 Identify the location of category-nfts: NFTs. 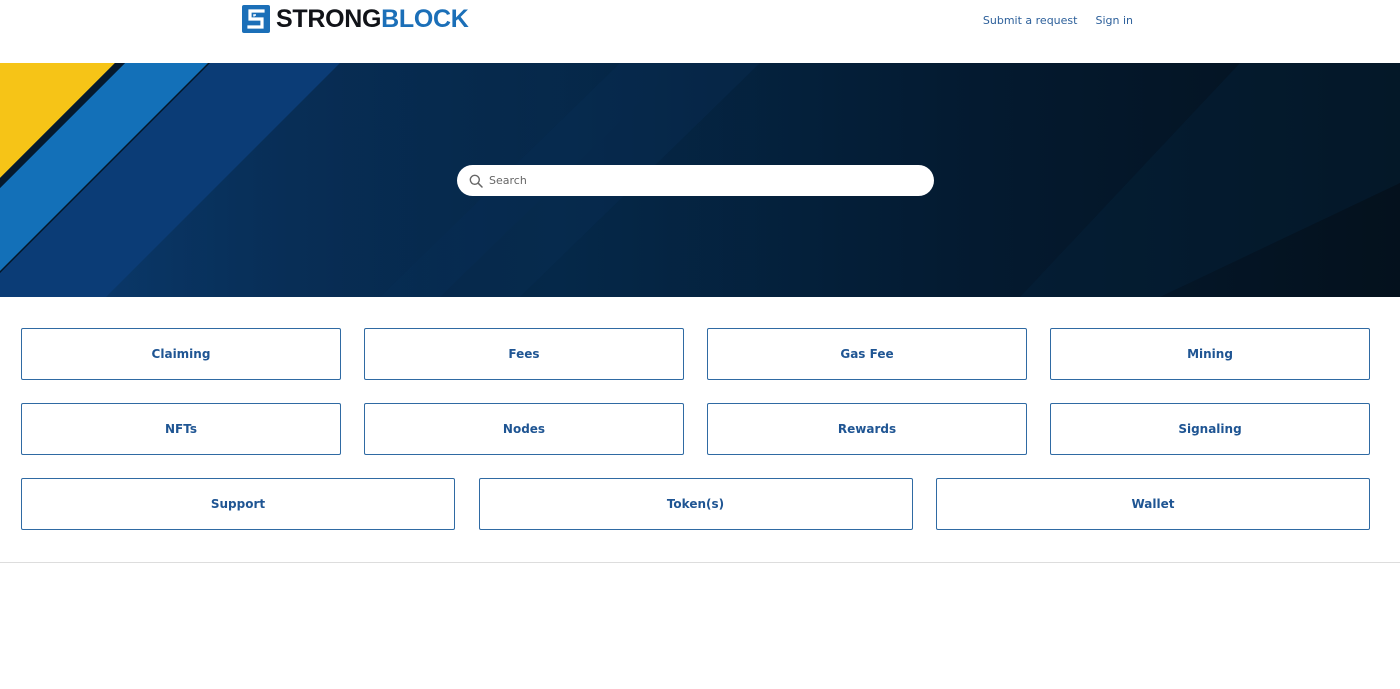
(181, 429).